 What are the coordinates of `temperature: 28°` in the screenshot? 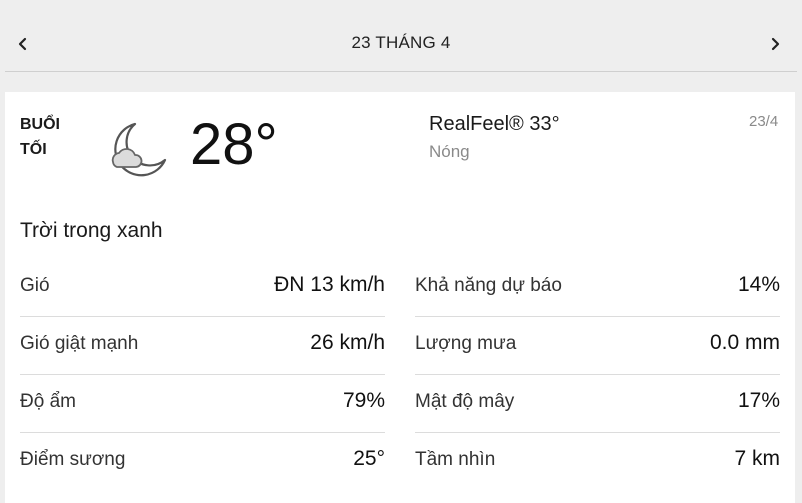 It's located at (234, 144).